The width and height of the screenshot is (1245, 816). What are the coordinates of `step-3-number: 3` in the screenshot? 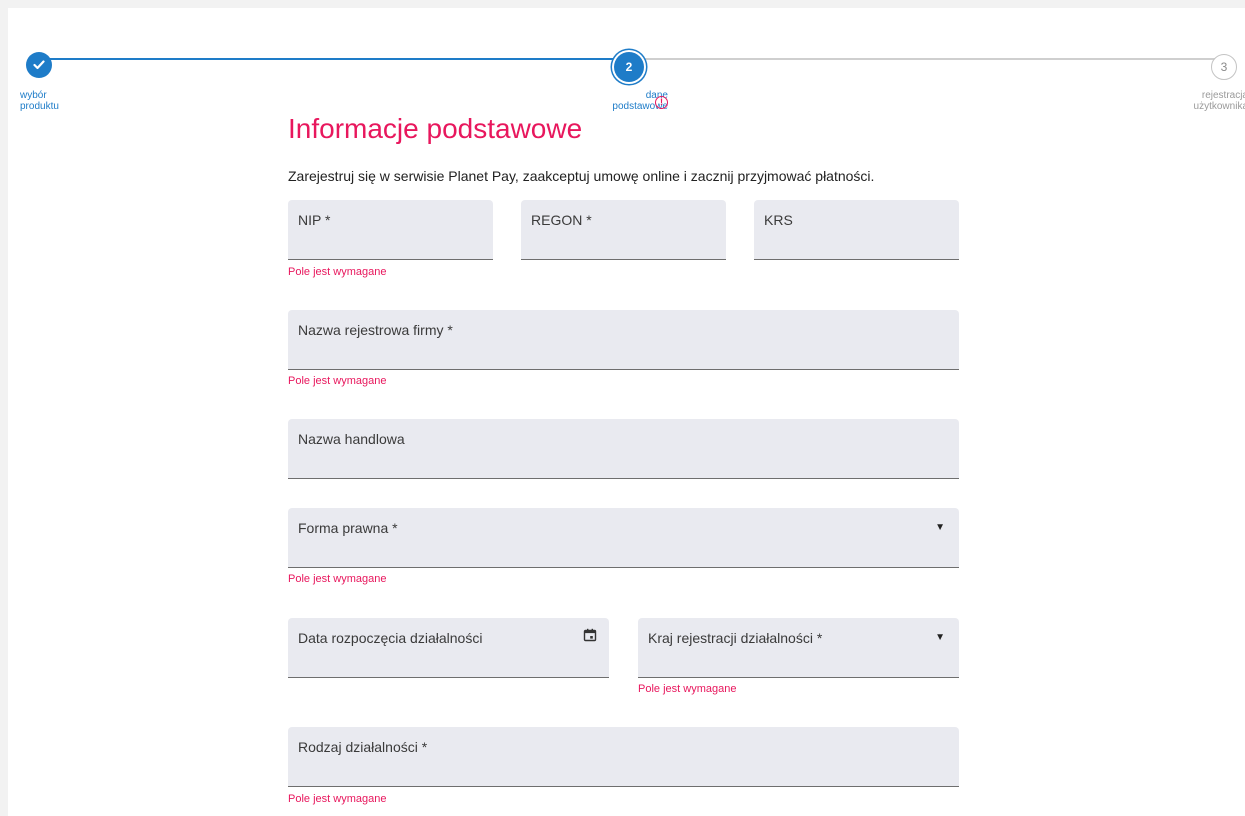 It's located at (1224, 67).